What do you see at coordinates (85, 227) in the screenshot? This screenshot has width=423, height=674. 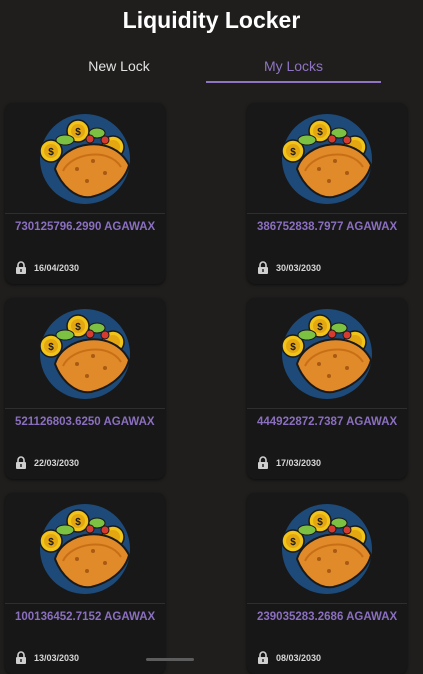 I see `lock-amount: 730125796.2990 AGAWAX` at bounding box center [85, 227].